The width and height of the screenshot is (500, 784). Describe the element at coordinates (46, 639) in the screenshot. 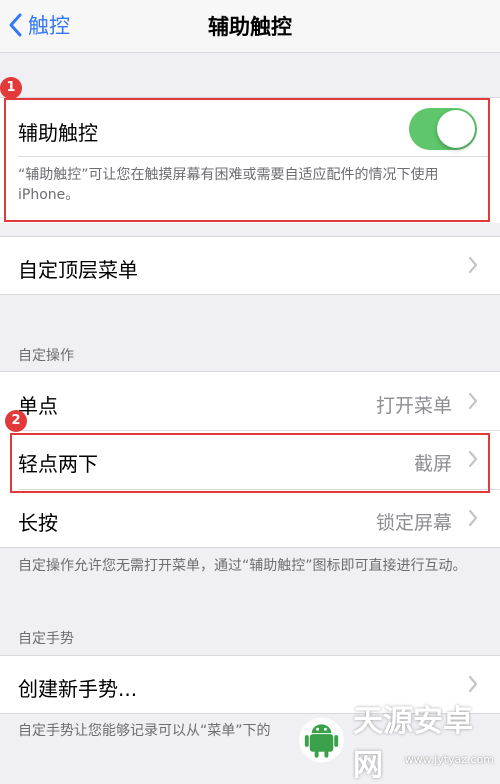

I see `custom-gestures-header: 自定手势` at that location.